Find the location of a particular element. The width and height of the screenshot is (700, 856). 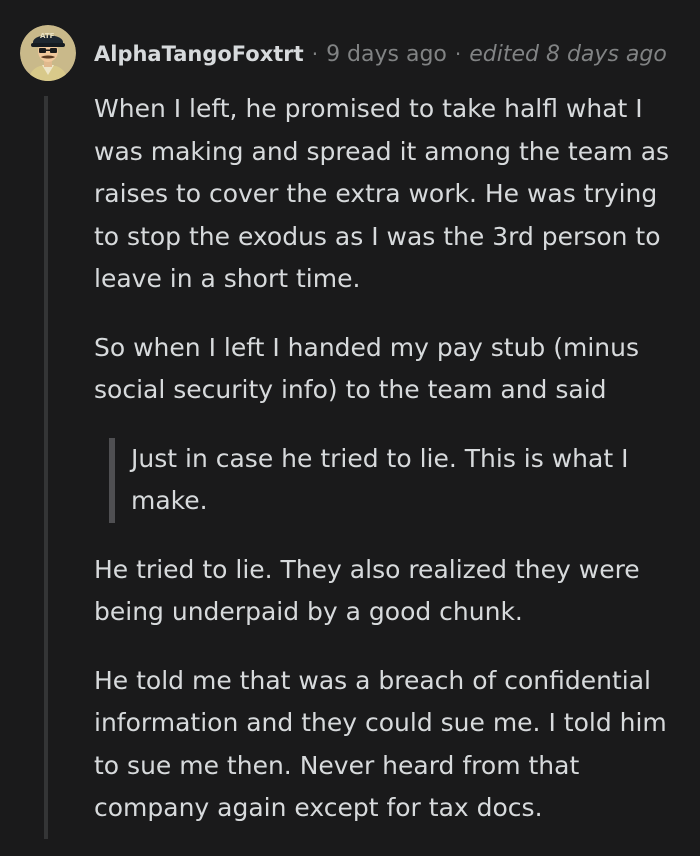

avatar-badge-text: ATF is located at coordinates (47, 36).